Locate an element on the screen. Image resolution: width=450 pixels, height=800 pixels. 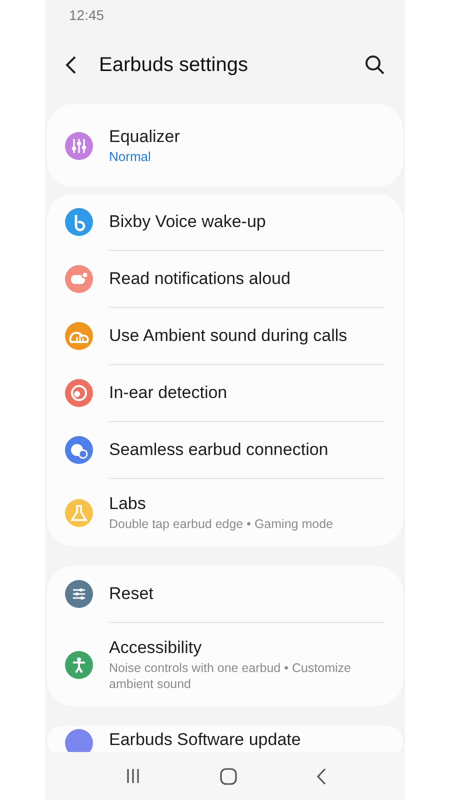
home-icon is located at coordinates (228, 776).